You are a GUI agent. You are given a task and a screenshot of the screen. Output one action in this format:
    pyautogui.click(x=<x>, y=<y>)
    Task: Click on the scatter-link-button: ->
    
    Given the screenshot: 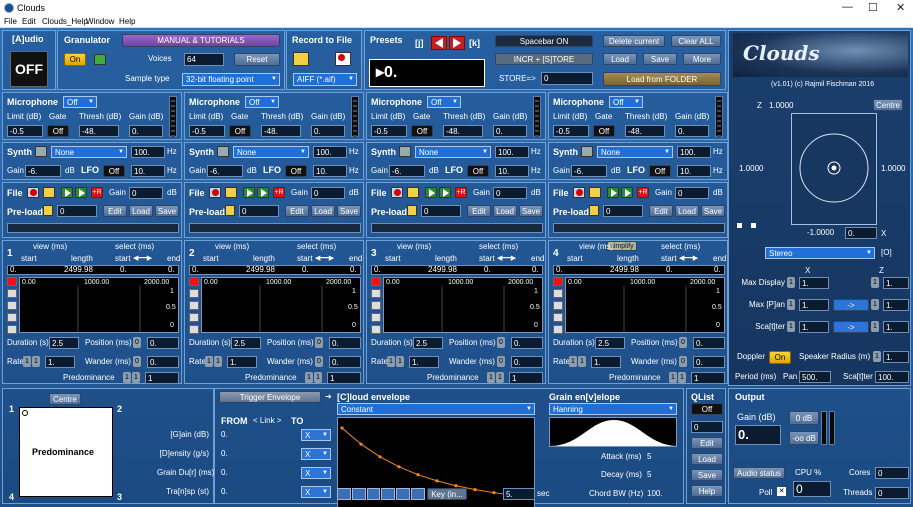 What is the action you would take?
    pyautogui.click(x=851, y=327)
    